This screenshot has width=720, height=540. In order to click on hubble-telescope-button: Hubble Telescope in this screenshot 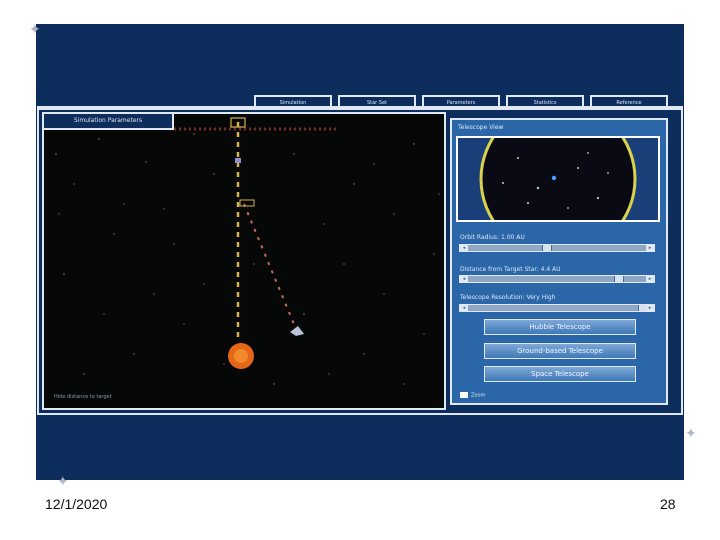, I will do `click(560, 327)`.